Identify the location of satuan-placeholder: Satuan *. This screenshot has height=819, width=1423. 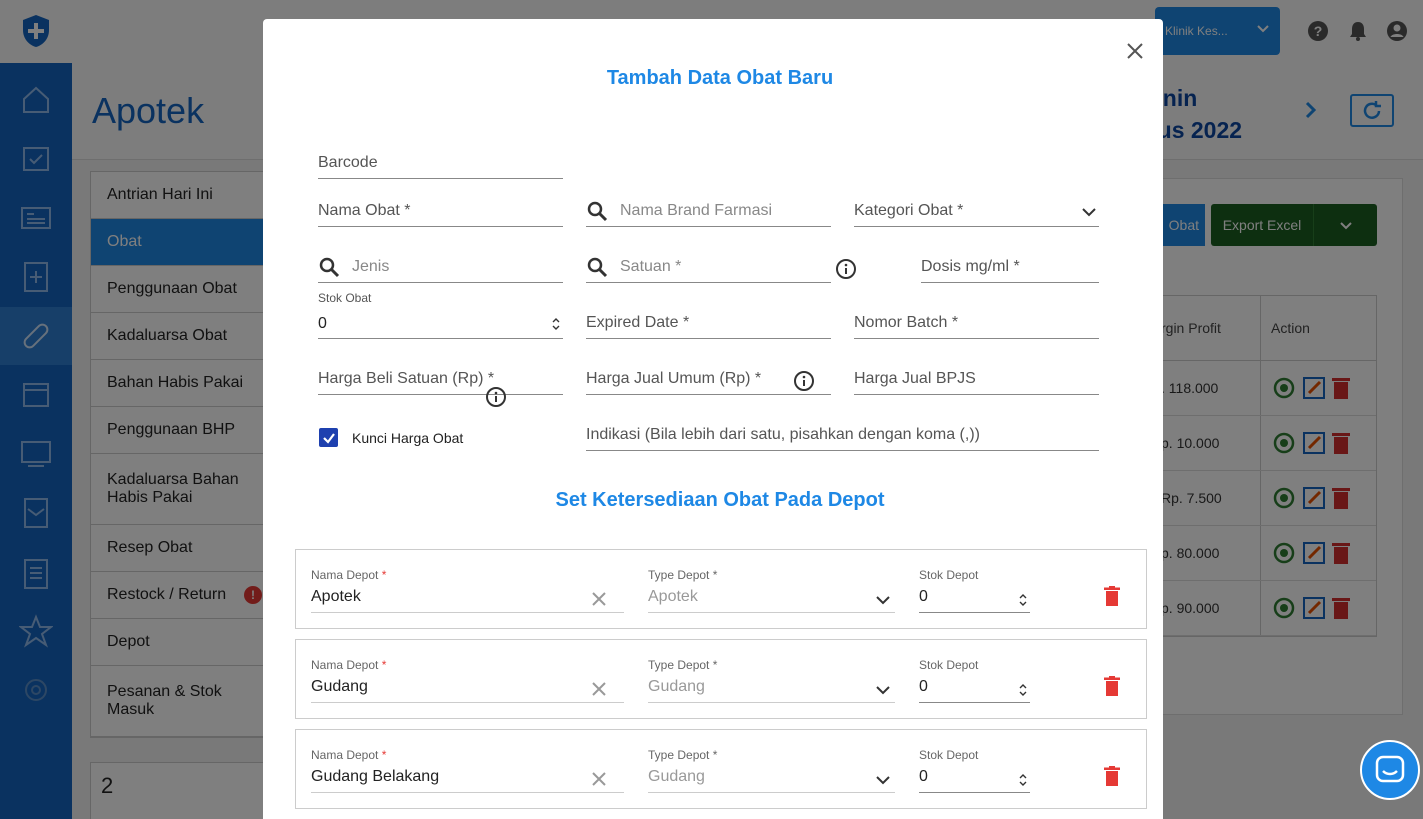
(651, 266).